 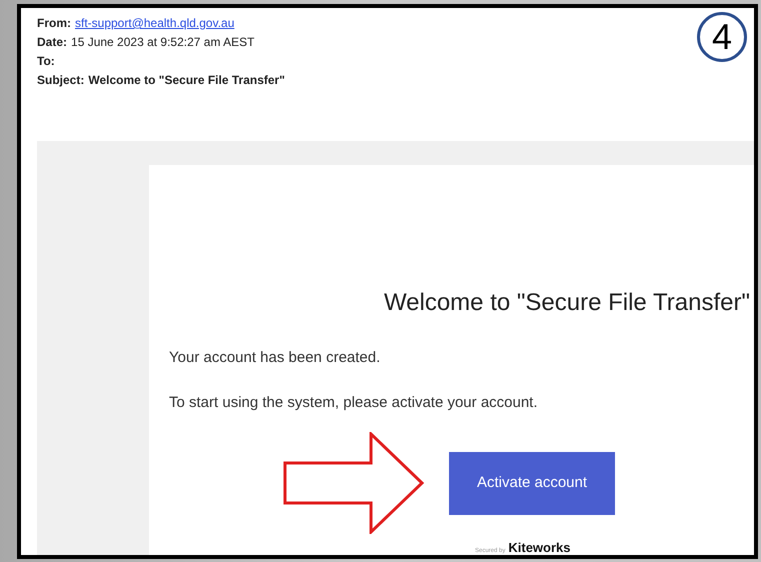 What do you see at coordinates (539, 547) in the screenshot?
I see `kiteworks-logo: Kiteworks` at bounding box center [539, 547].